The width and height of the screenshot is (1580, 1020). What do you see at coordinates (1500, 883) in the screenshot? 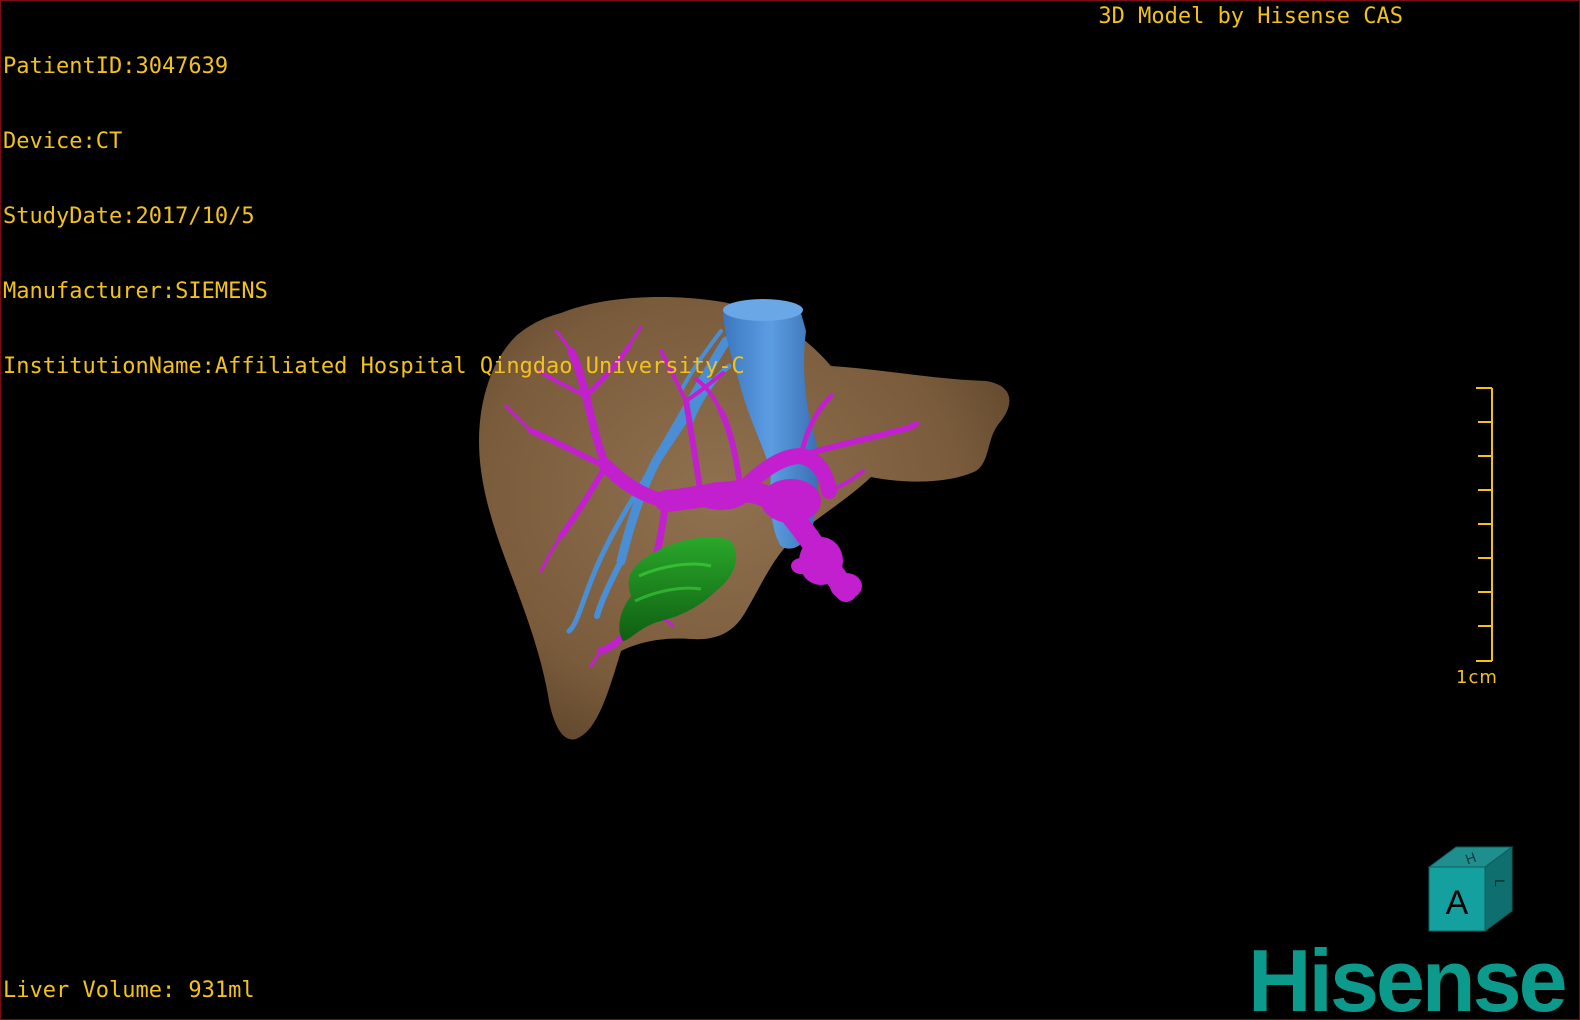
I see `cube-side-label: L` at bounding box center [1500, 883].